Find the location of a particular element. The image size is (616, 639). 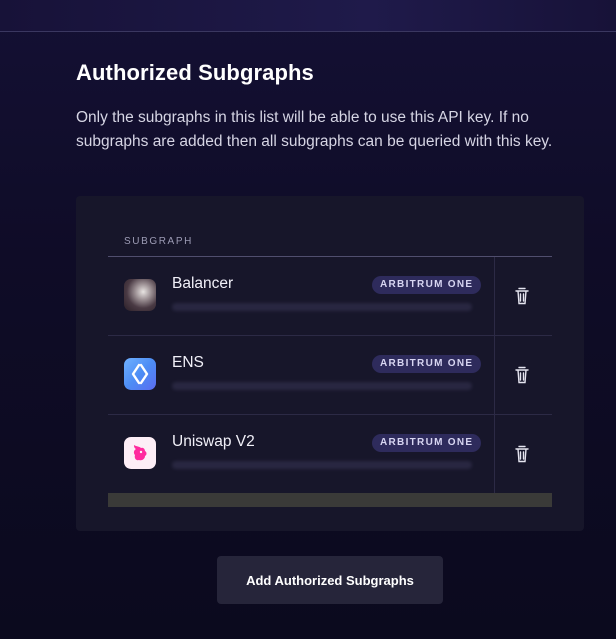

table-row: ENS ARBITRUM ONE is located at coordinates (330, 375).